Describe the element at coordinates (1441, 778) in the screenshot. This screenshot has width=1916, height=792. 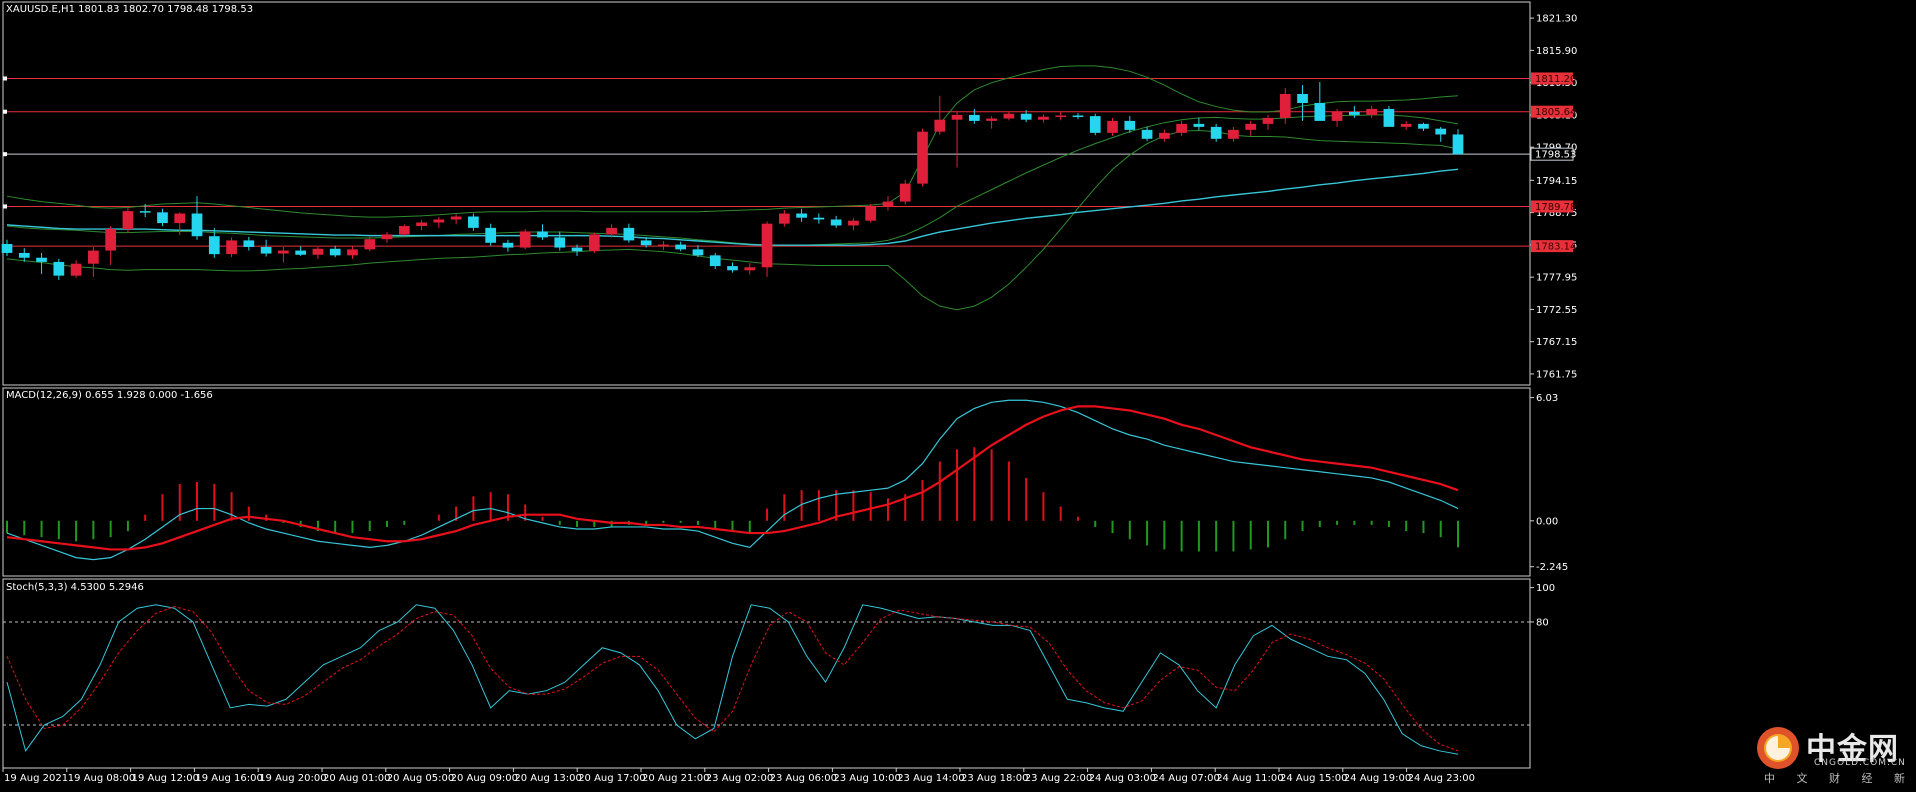
I see `x-tick-label: 24 Aug 23:00` at that location.